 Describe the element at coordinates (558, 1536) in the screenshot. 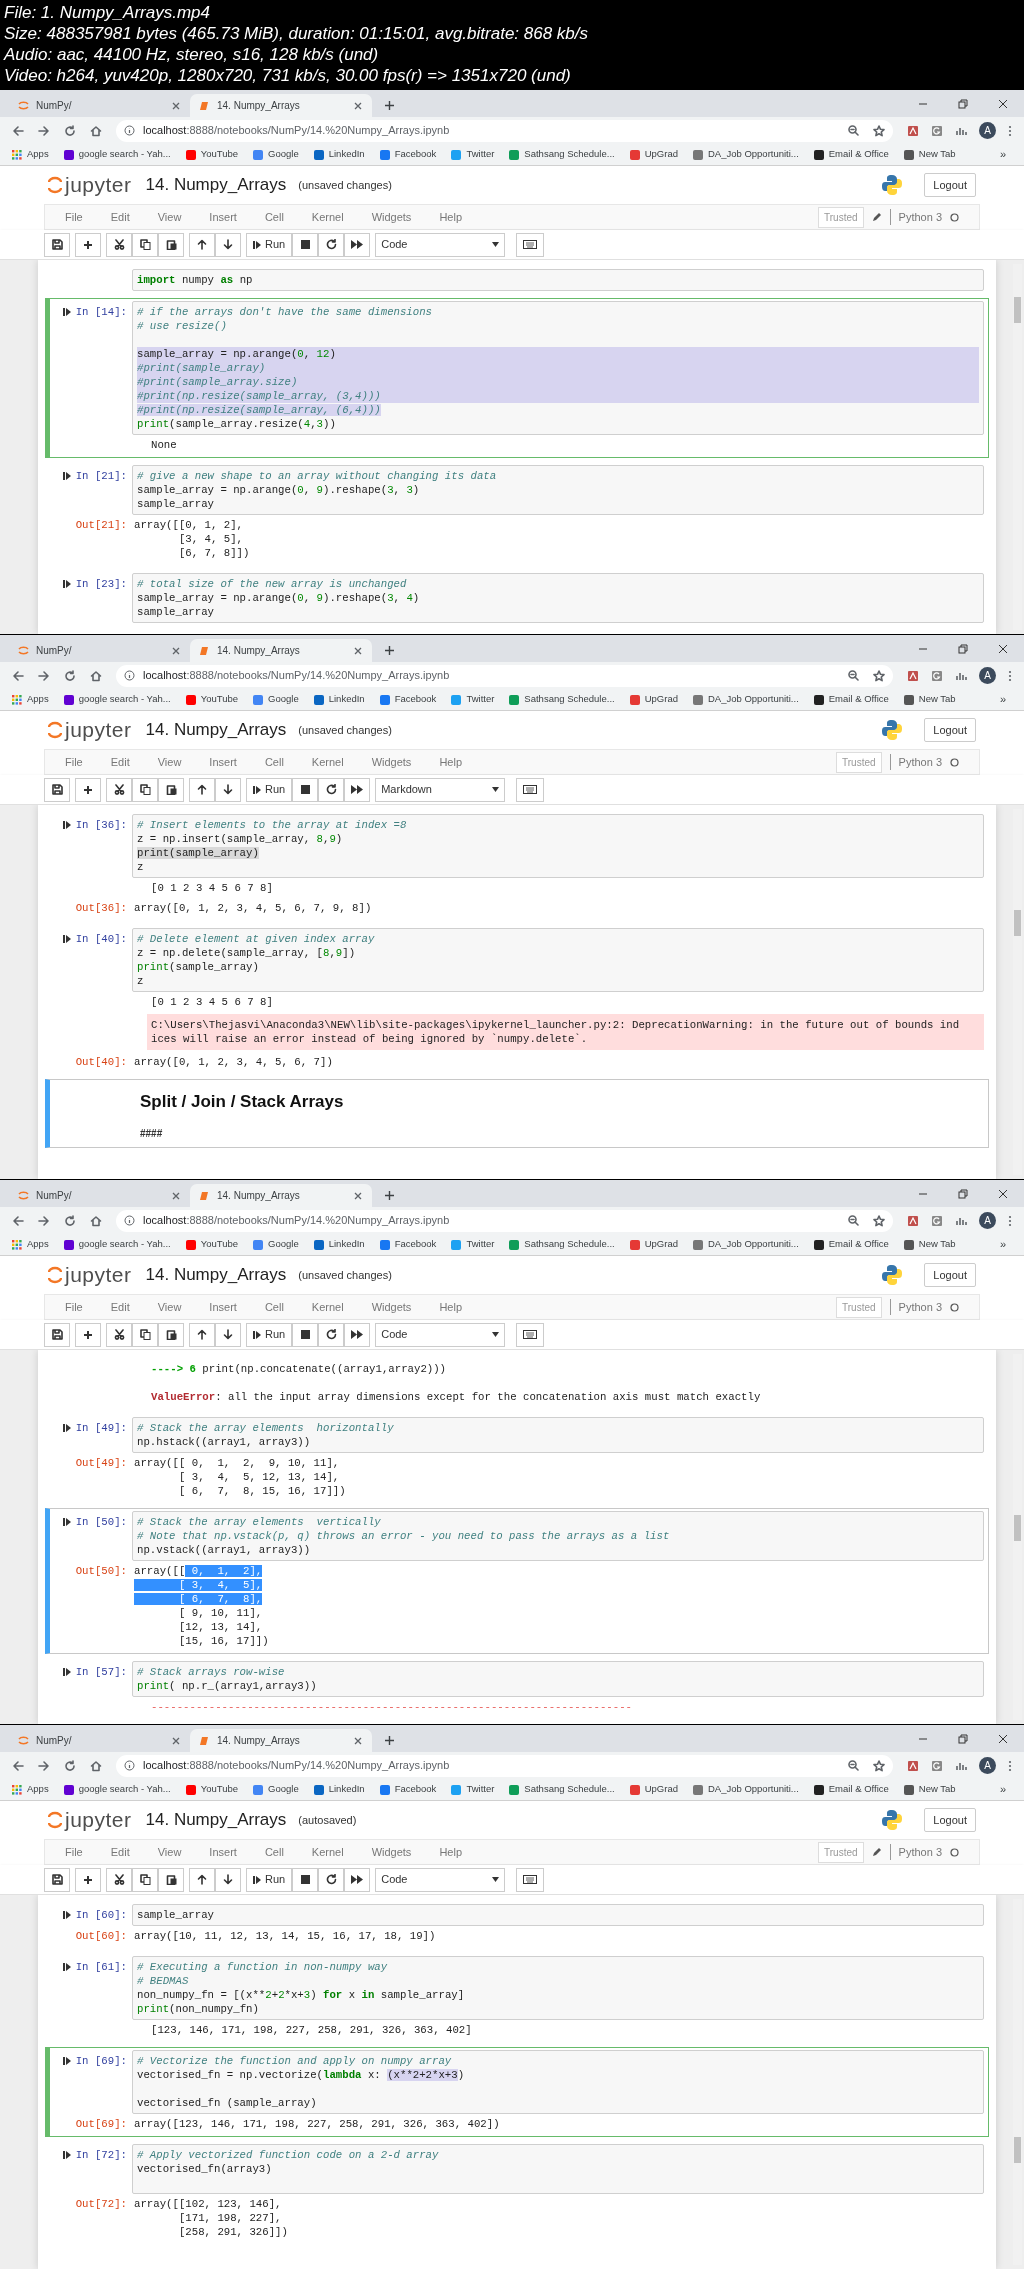

I see `code-input: # Stack the array elements vertically # Note that np.vstack(p, q) throws an error - you need to pass the arrays as a list np.vstack((array1, array3))` at that location.